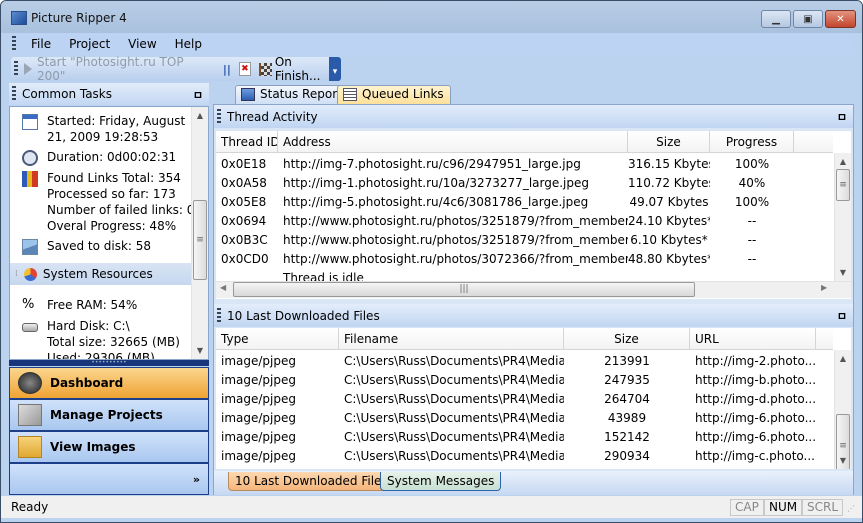 Image resolution: width=863 pixels, height=523 pixels. Describe the element at coordinates (30, 274) in the screenshot. I see `pie-chart-icon` at that location.